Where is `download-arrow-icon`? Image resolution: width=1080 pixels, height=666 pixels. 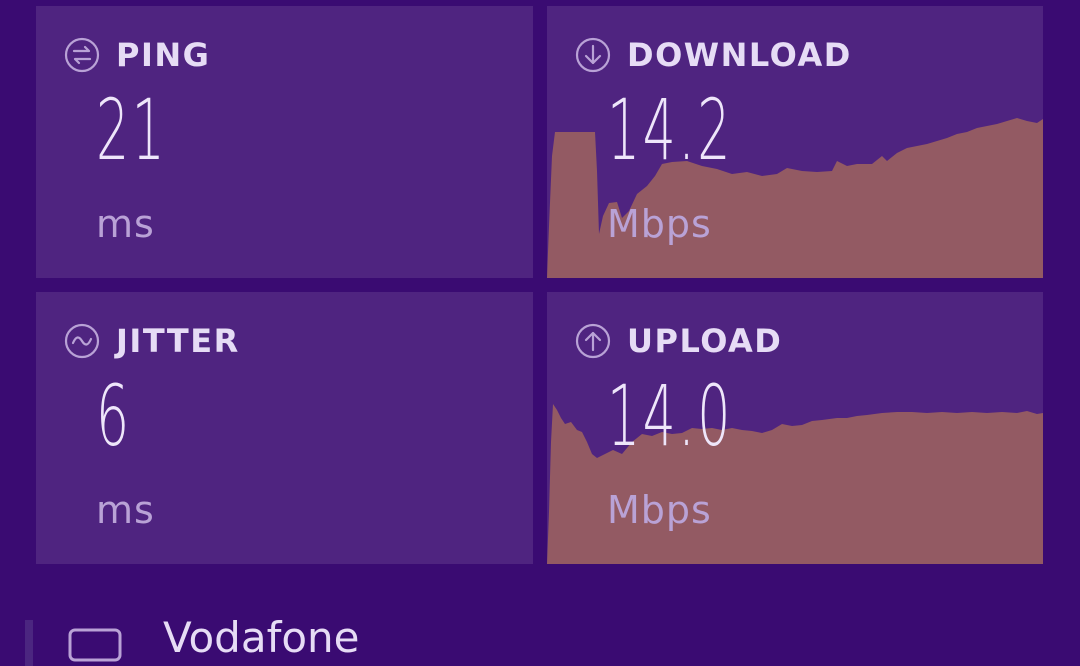 download-arrow-icon is located at coordinates (593, 55).